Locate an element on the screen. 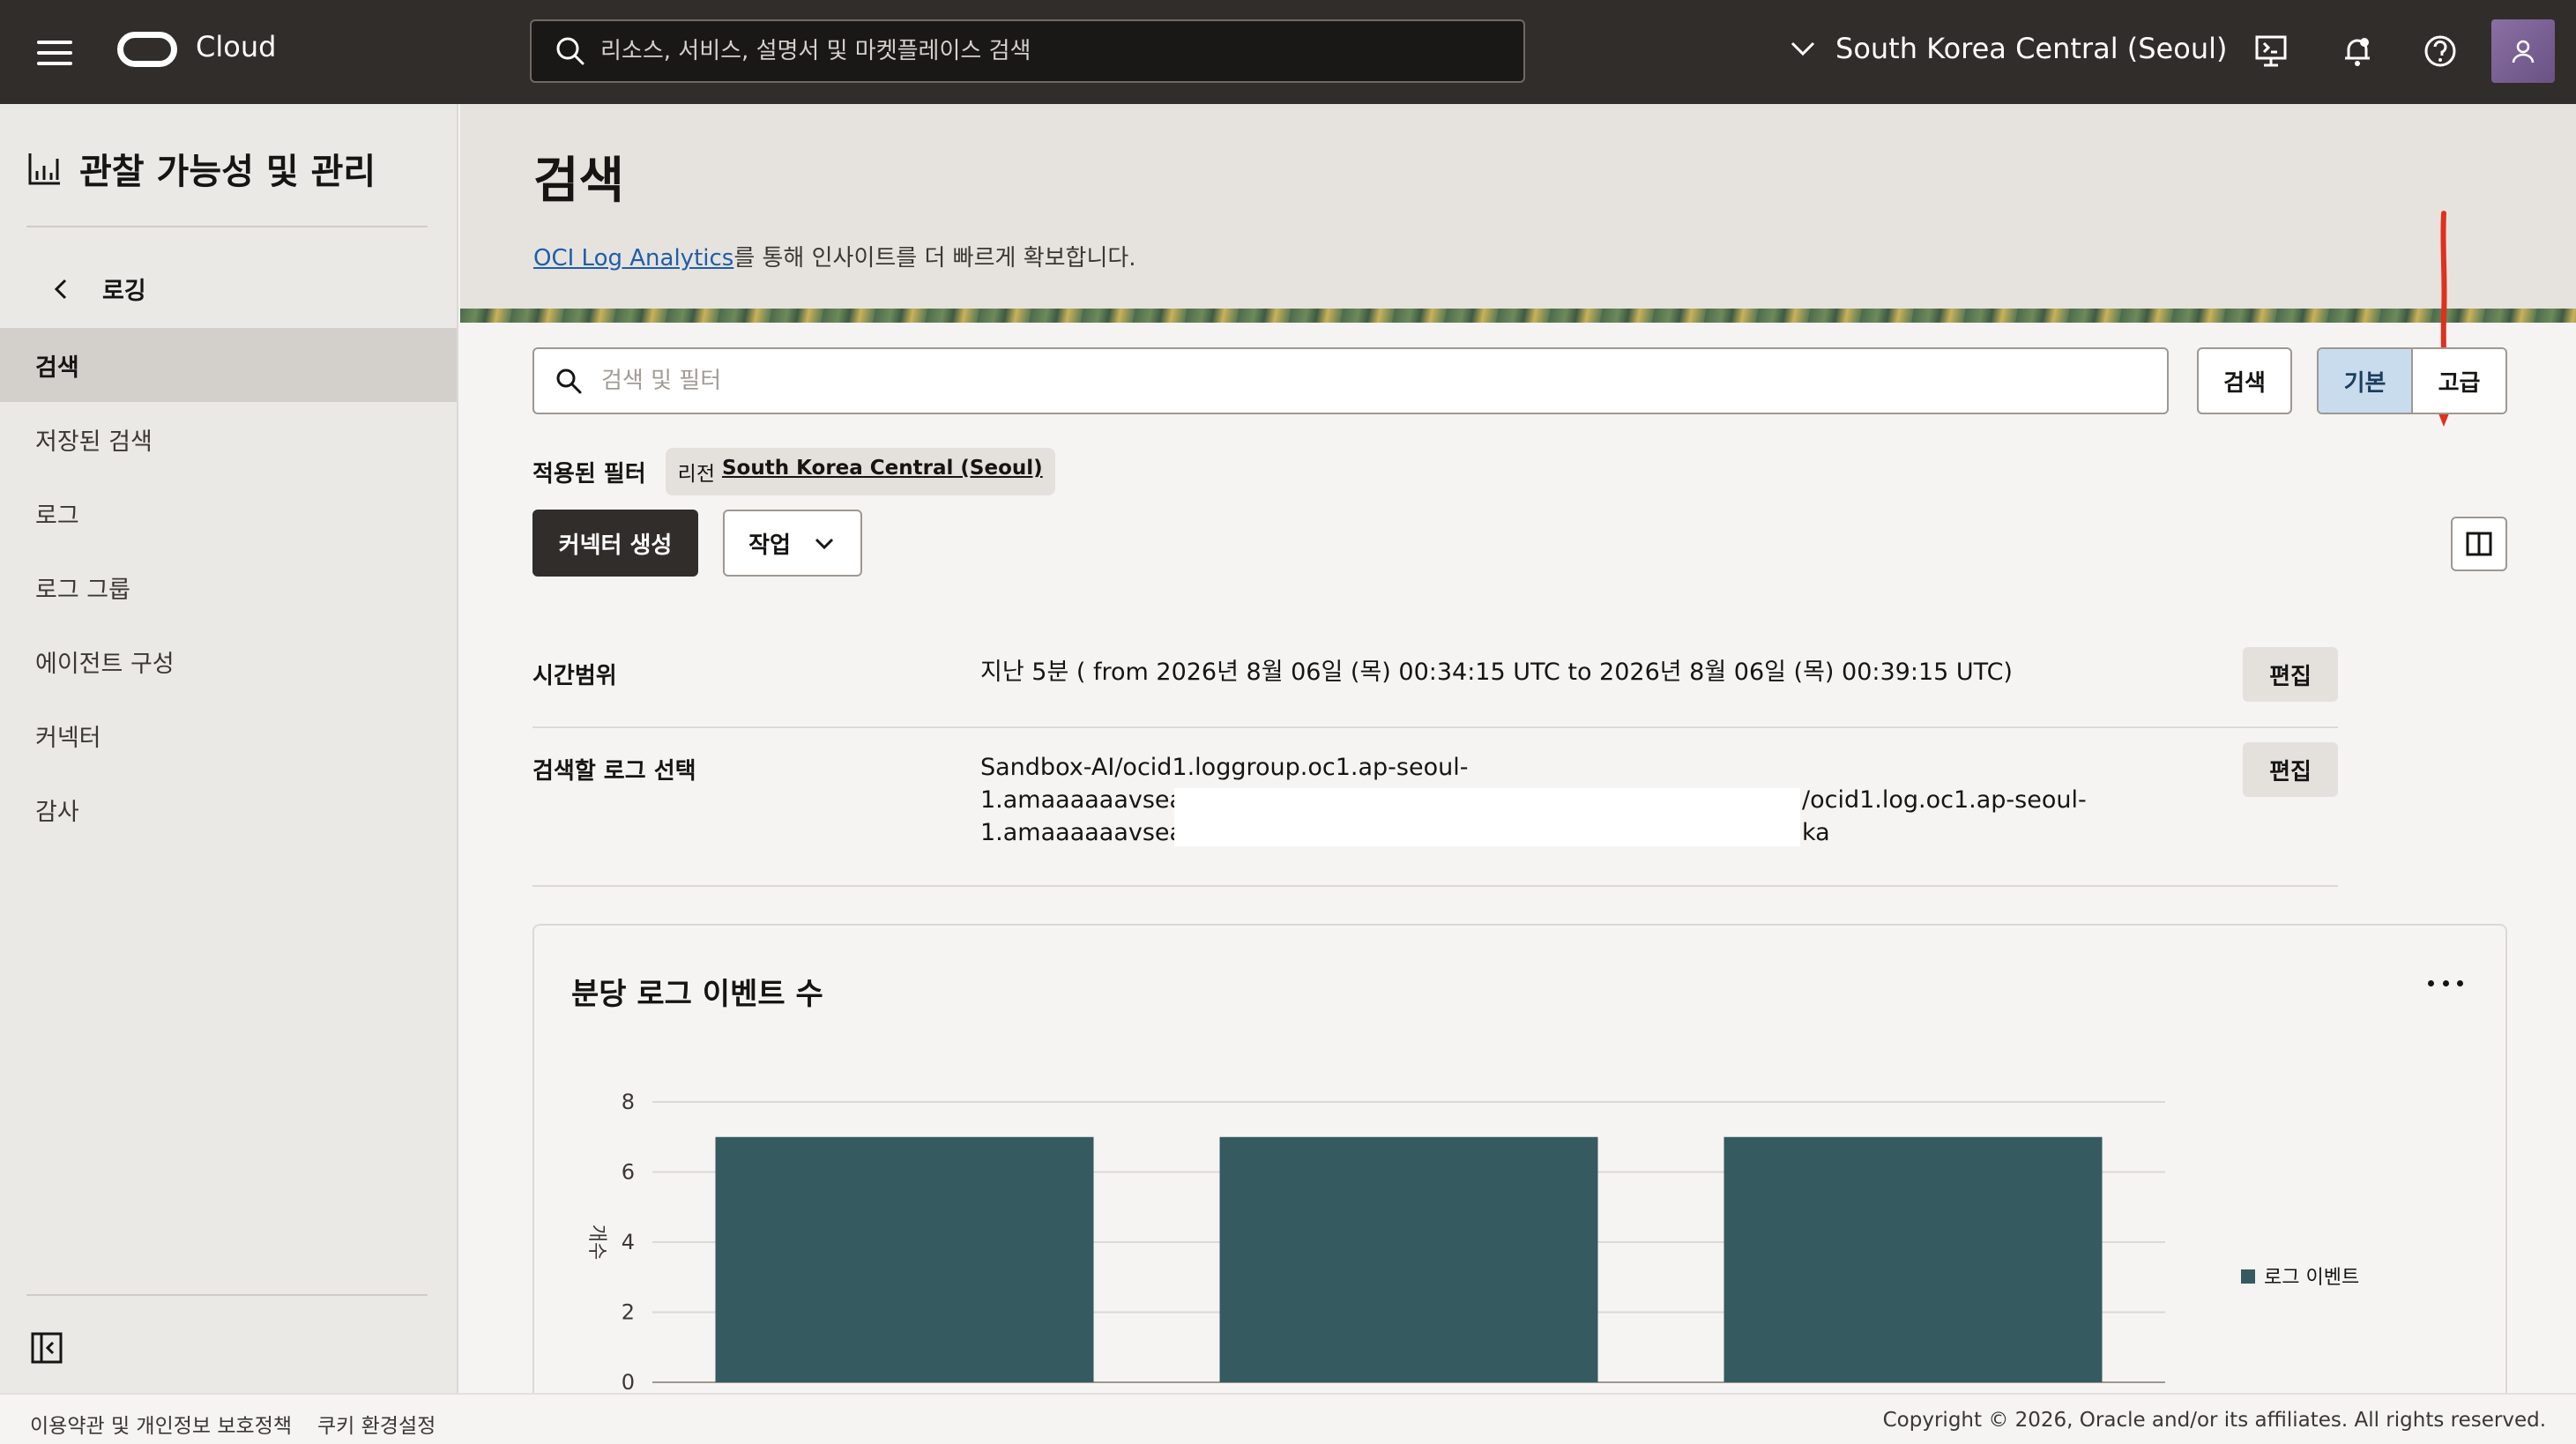 This screenshot has width=2576, height=1444. y-axis-label: 개수 is located at coordinates (596, 1242).